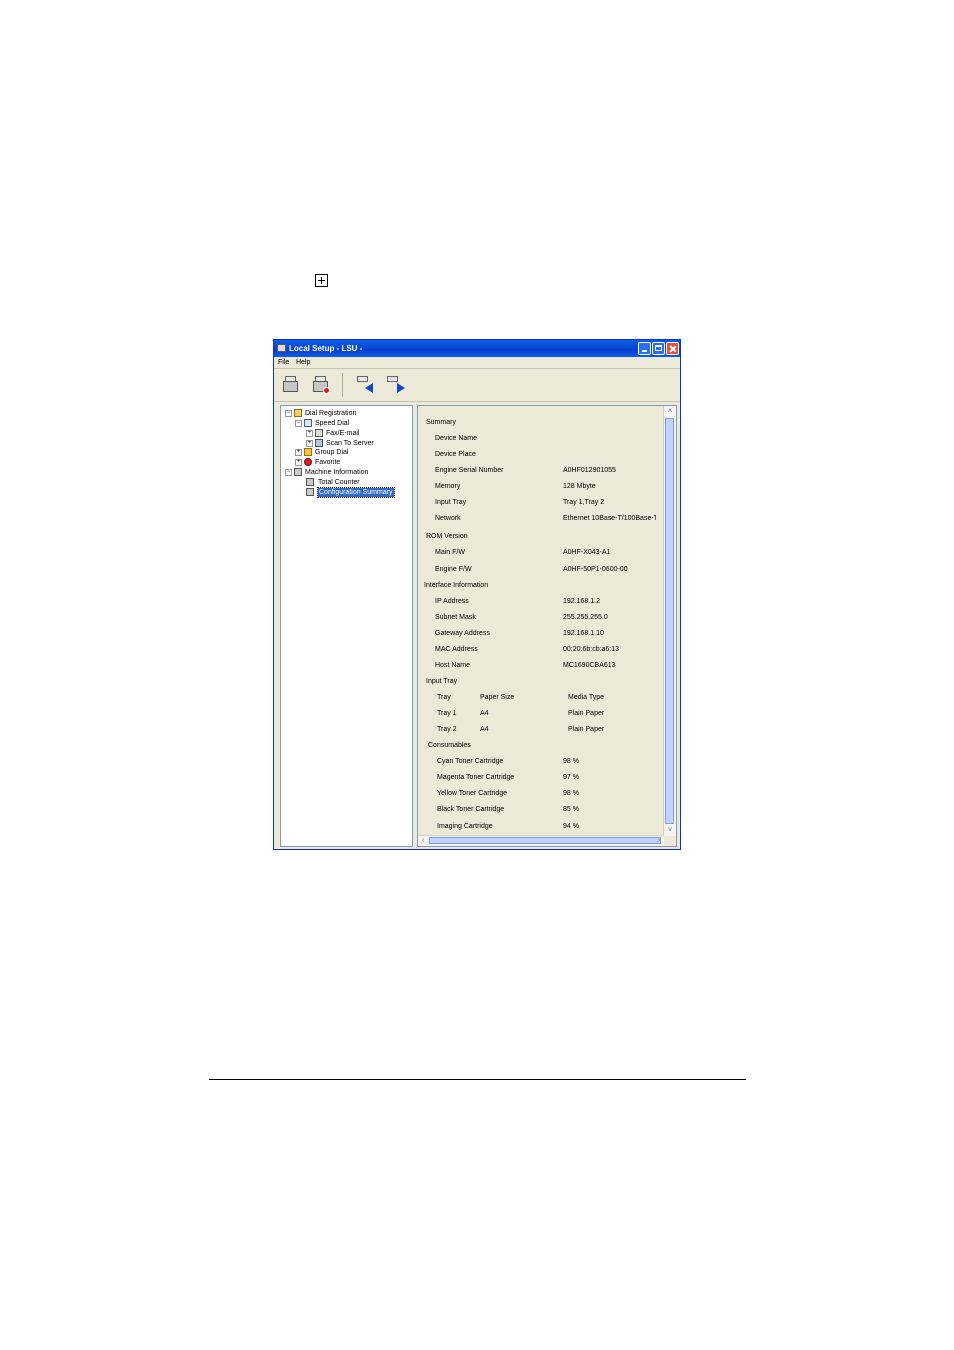  Describe the element at coordinates (571, 809) in the screenshot. I see `consumable-level: 85 %` at that location.